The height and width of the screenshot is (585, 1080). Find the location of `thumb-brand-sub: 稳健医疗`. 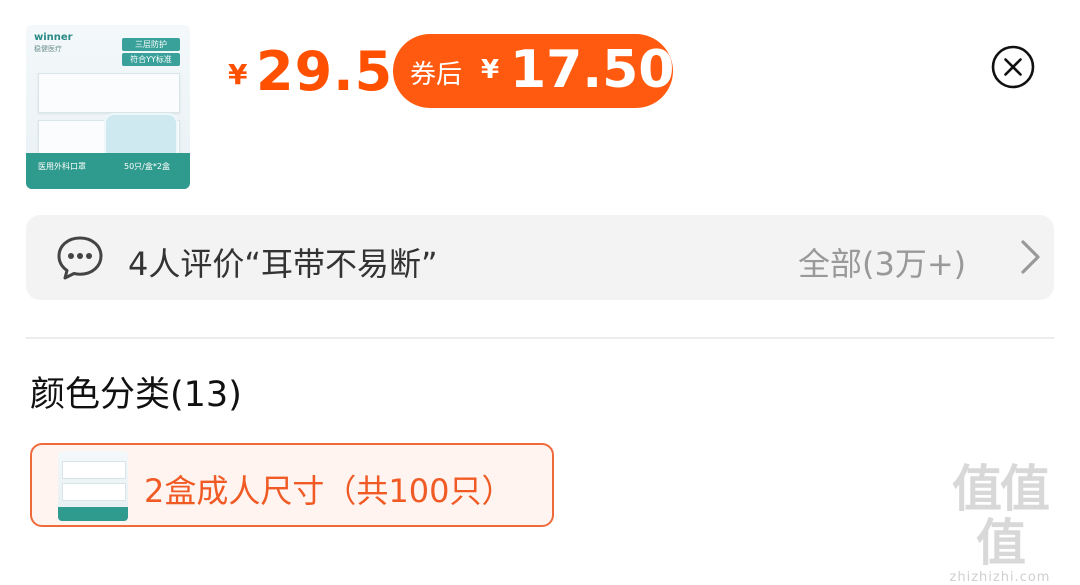

thumb-brand-sub: 稳健医疗 is located at coordinates (48, 49).